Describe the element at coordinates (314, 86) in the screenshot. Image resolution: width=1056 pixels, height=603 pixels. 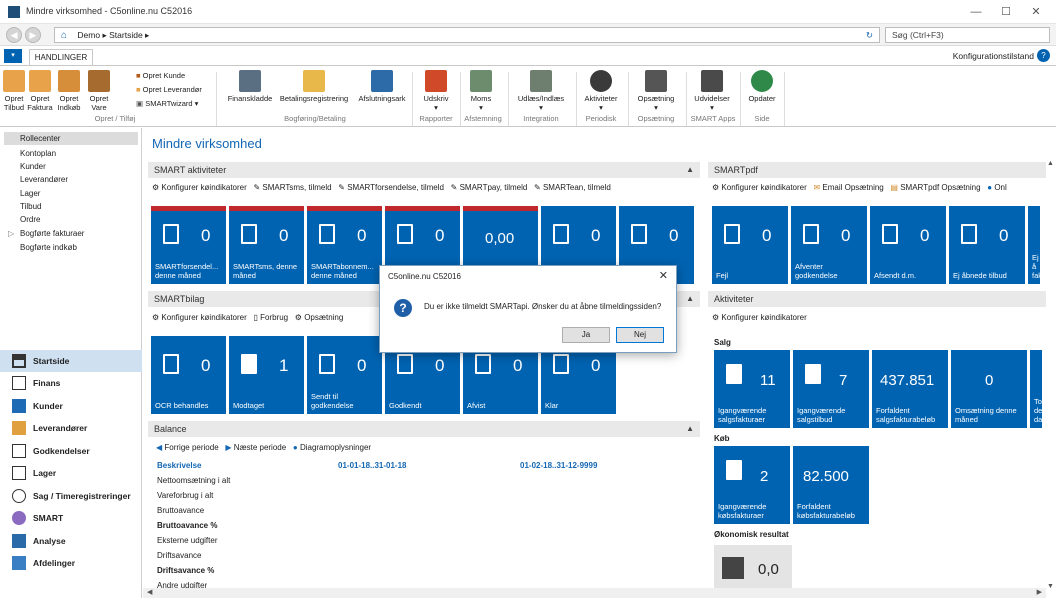
I see `payment-registration-button: Betalingsregistrering` at that location.